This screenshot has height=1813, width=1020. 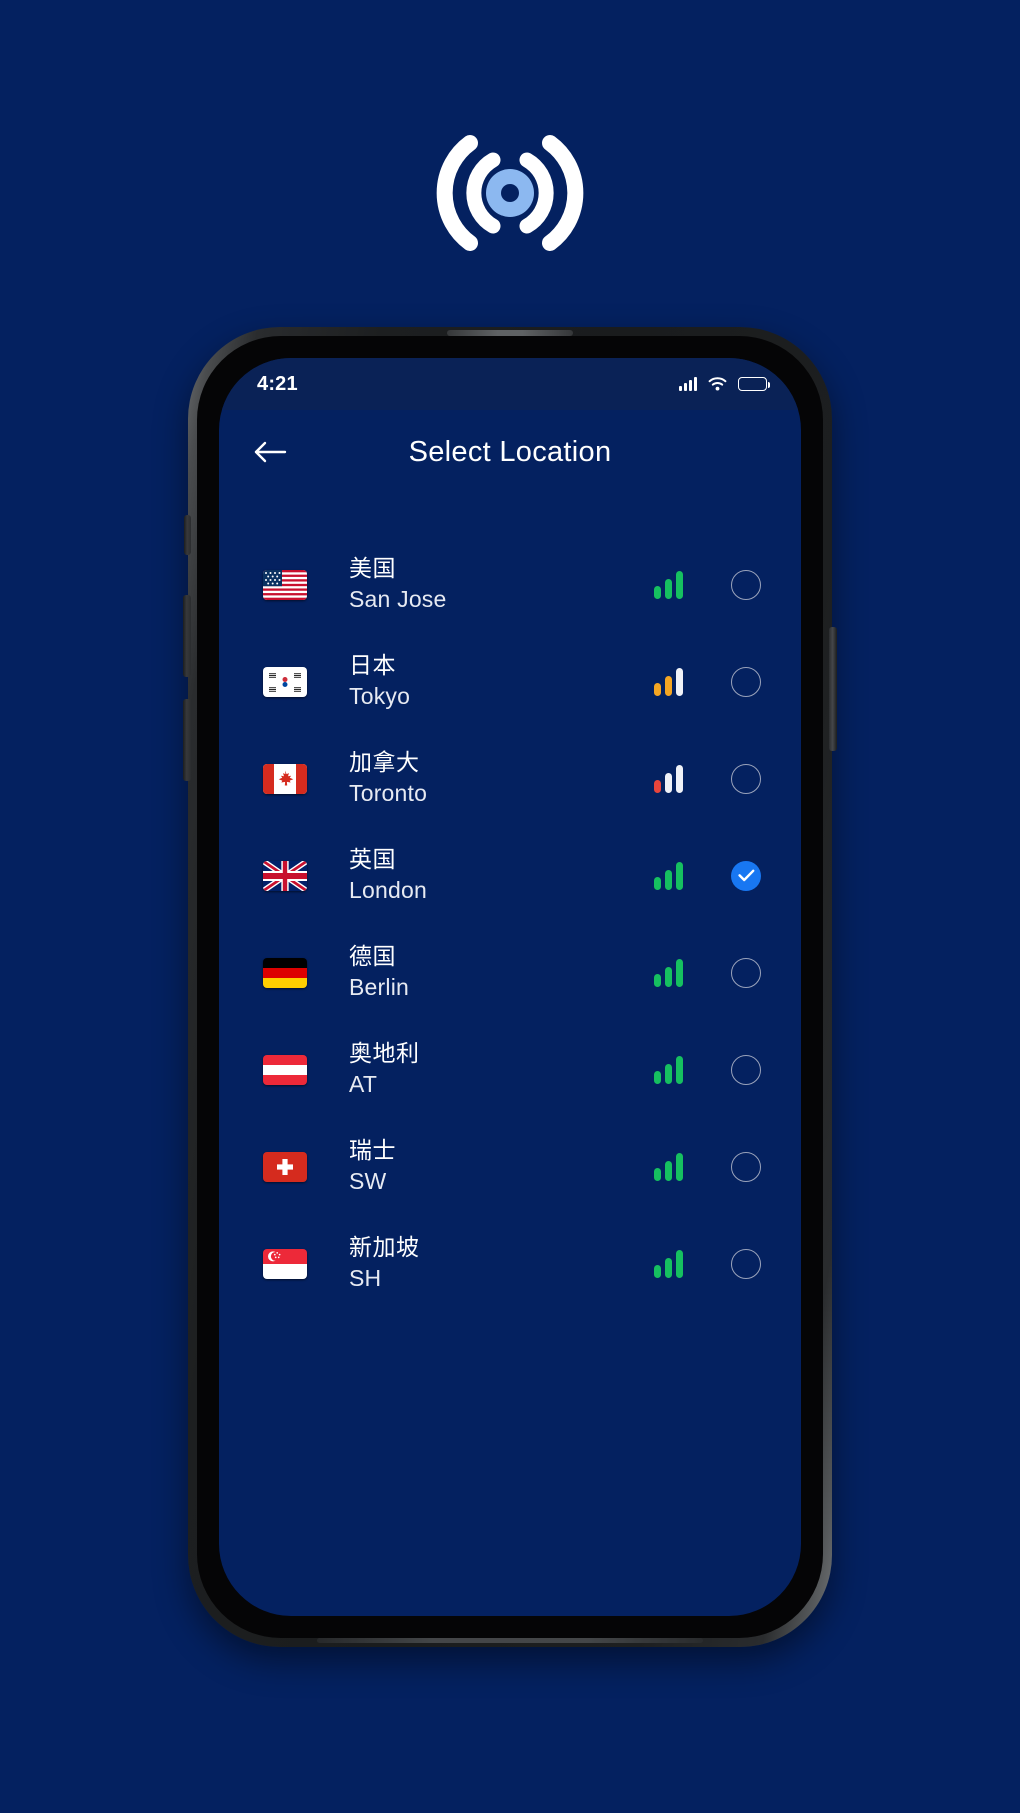 I want to click on location-city: Tokyo, so click(x=380, y=696).